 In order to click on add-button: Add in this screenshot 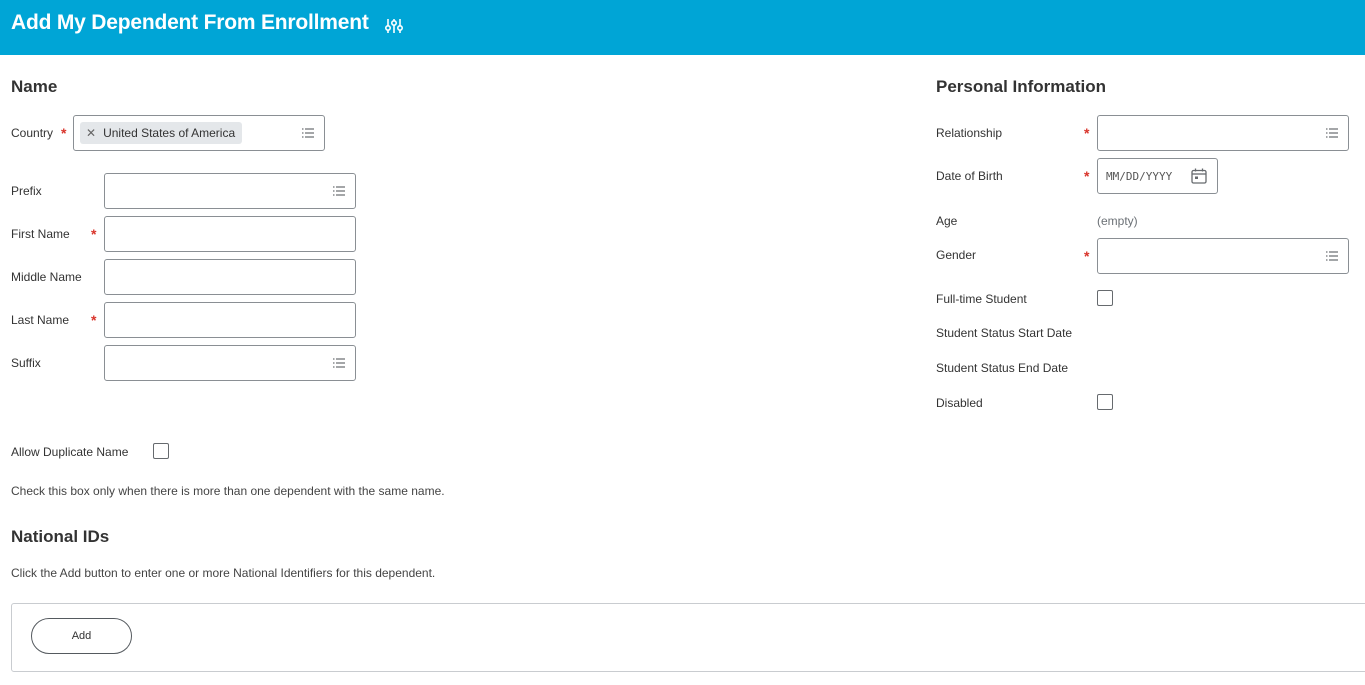, I will do `click(81, 636)`.